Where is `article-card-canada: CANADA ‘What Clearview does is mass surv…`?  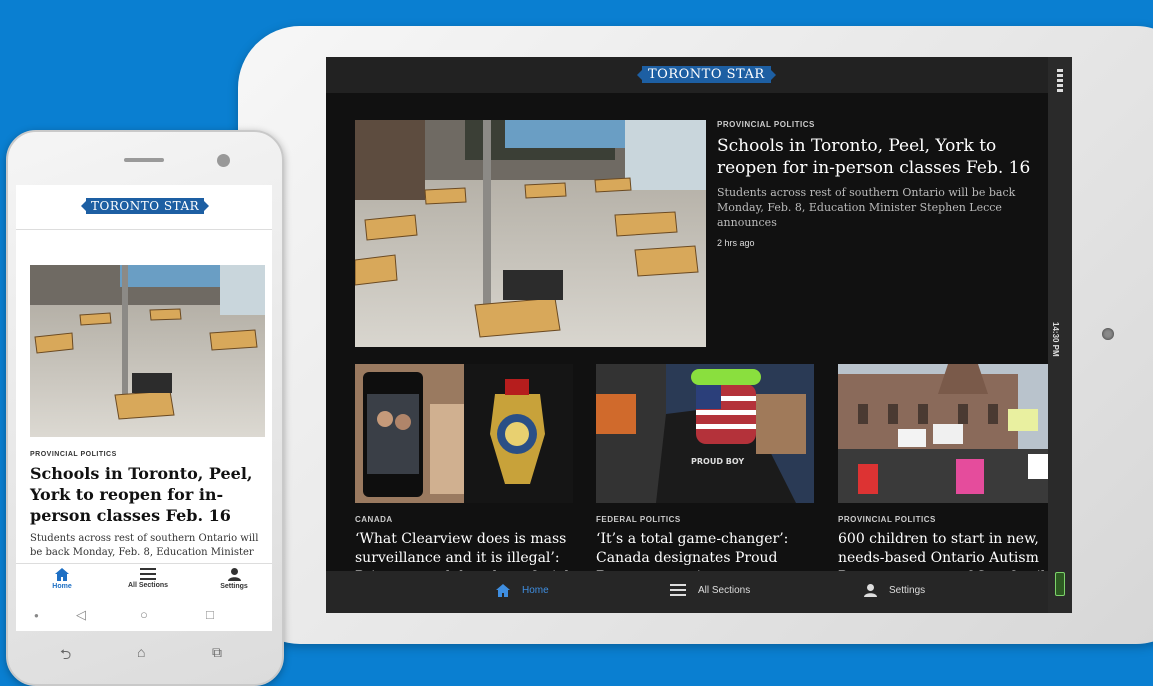
article-card-canada: CANADA ‘What Clearview does is mass surv… is located at coordinates (464, 475).